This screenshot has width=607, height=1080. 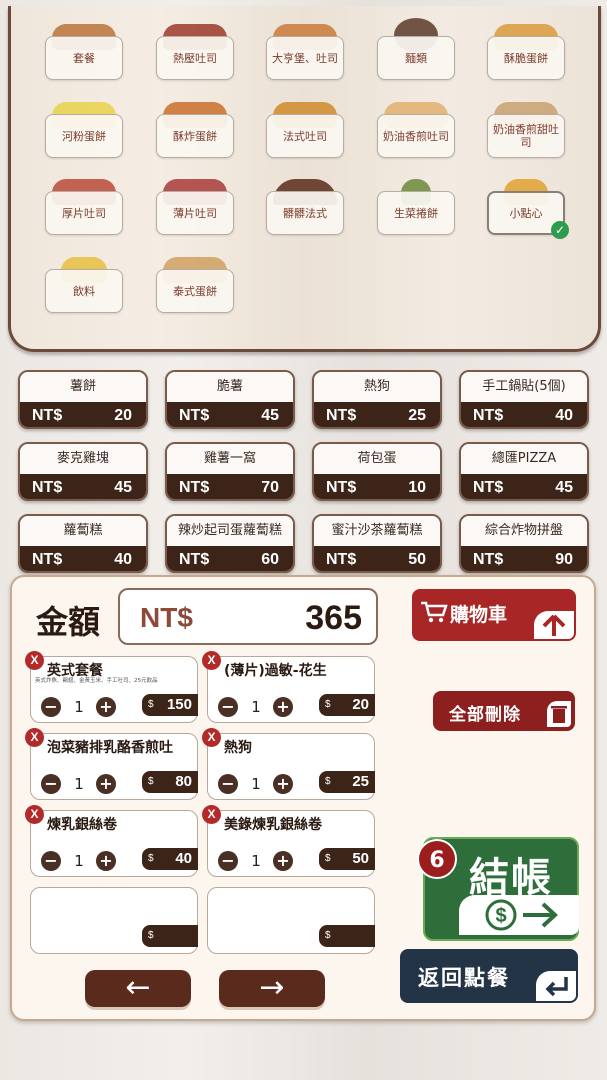 What do you see at coordinates (377, 471) in the screenshot?
I see `product-card: 荷包蛋 NT$ 10` at bounding box center [377, 471].